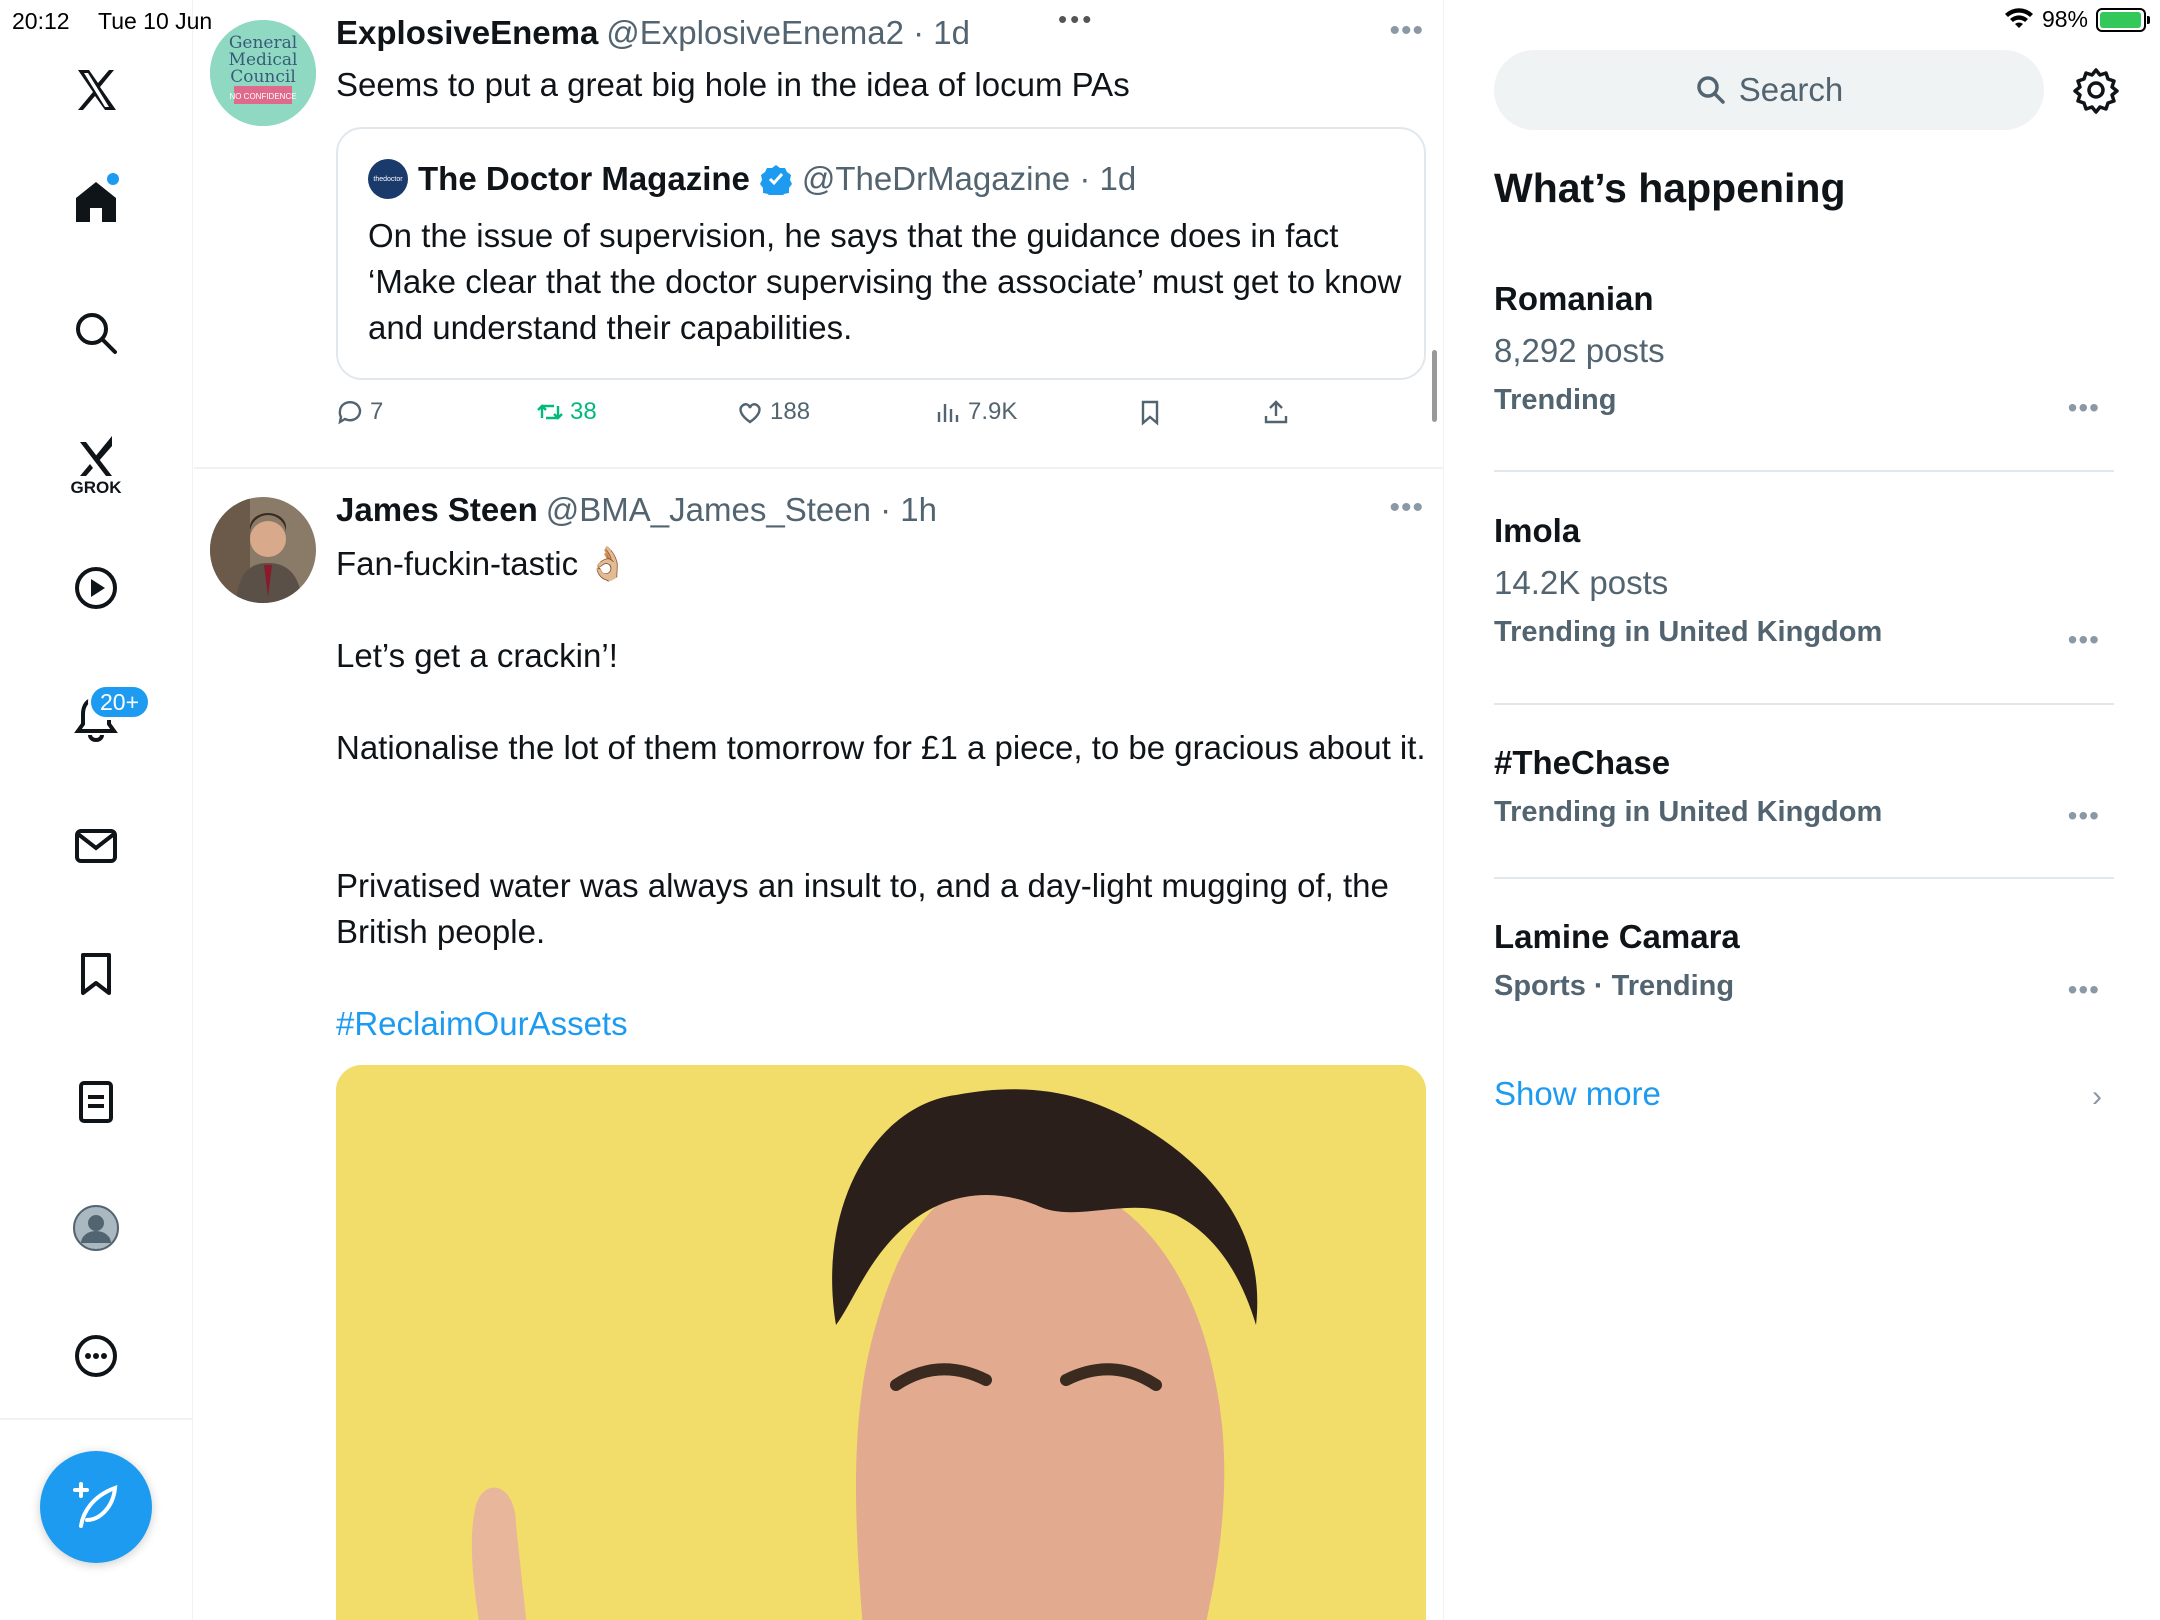  Describe the element at coordinates (96, 90) in the screenshot. I see `x-logo-icon` at that location.